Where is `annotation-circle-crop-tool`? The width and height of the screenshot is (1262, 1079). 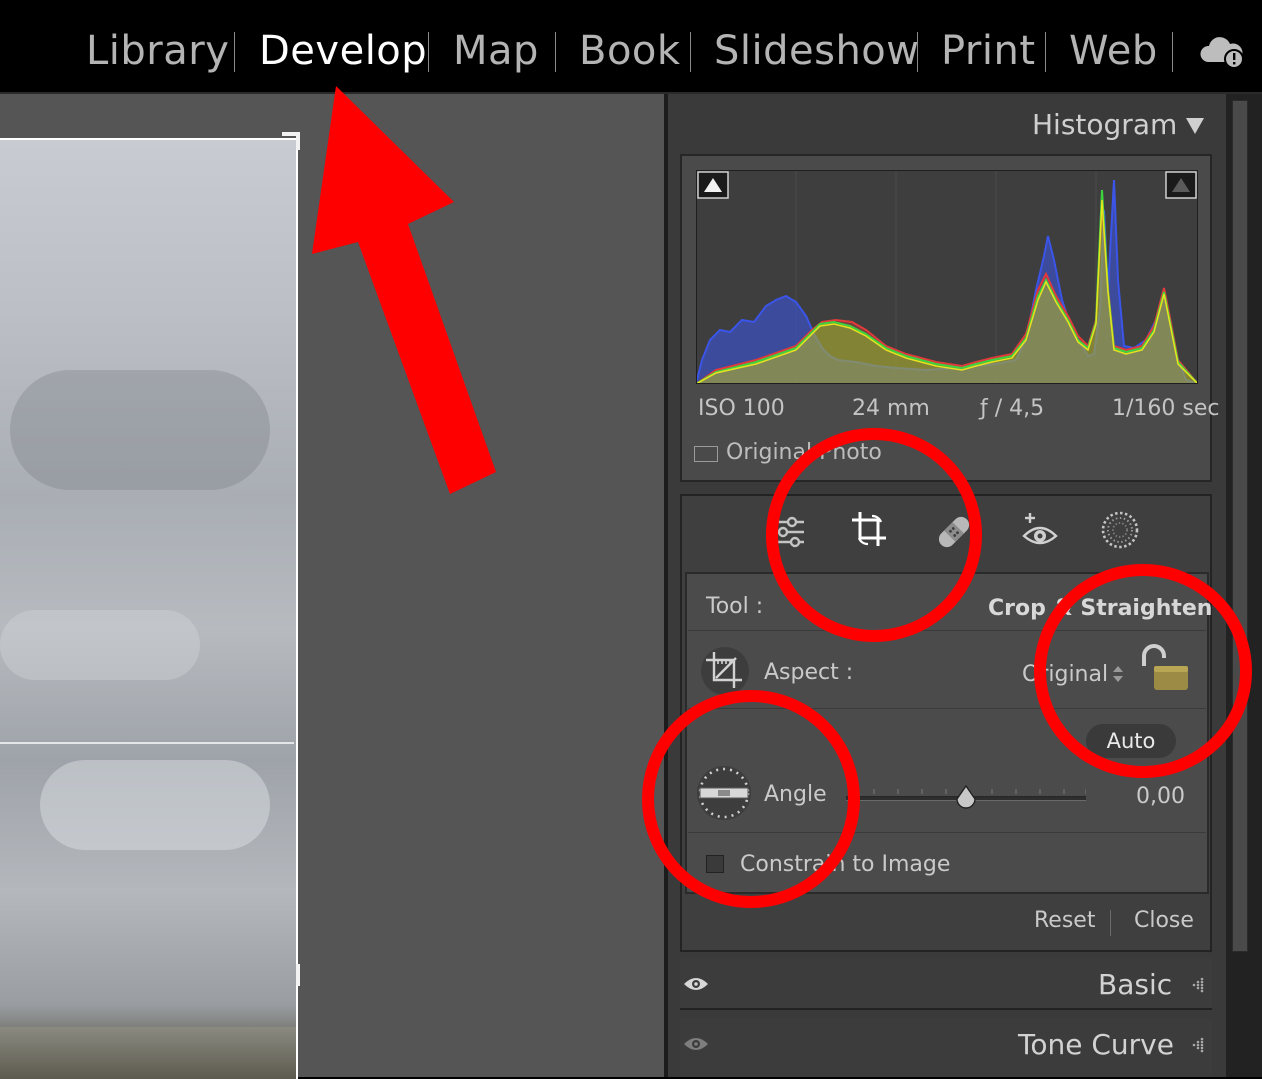 annotation-circle-crop-tool is located at coordinates (874, 535).